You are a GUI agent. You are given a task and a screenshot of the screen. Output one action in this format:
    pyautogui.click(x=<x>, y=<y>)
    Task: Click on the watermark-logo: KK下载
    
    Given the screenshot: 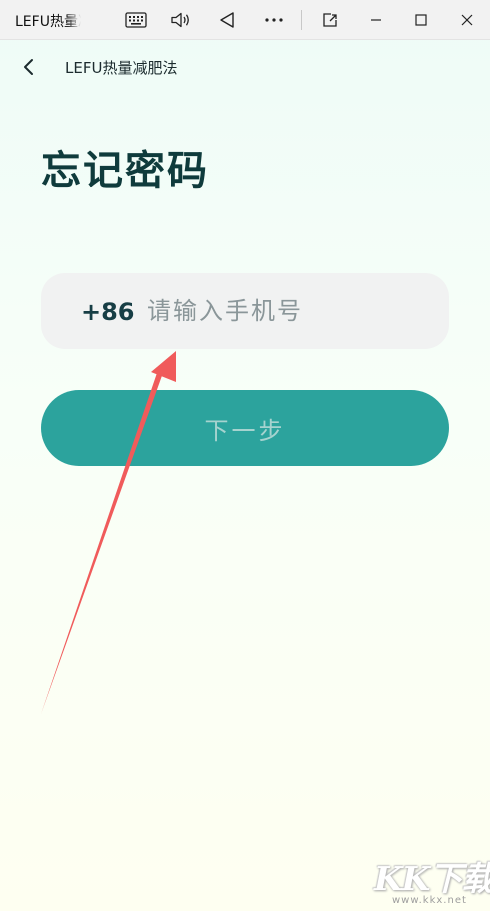 What is the action you would take?
    pyautogui.click(x=432, y=878)
    